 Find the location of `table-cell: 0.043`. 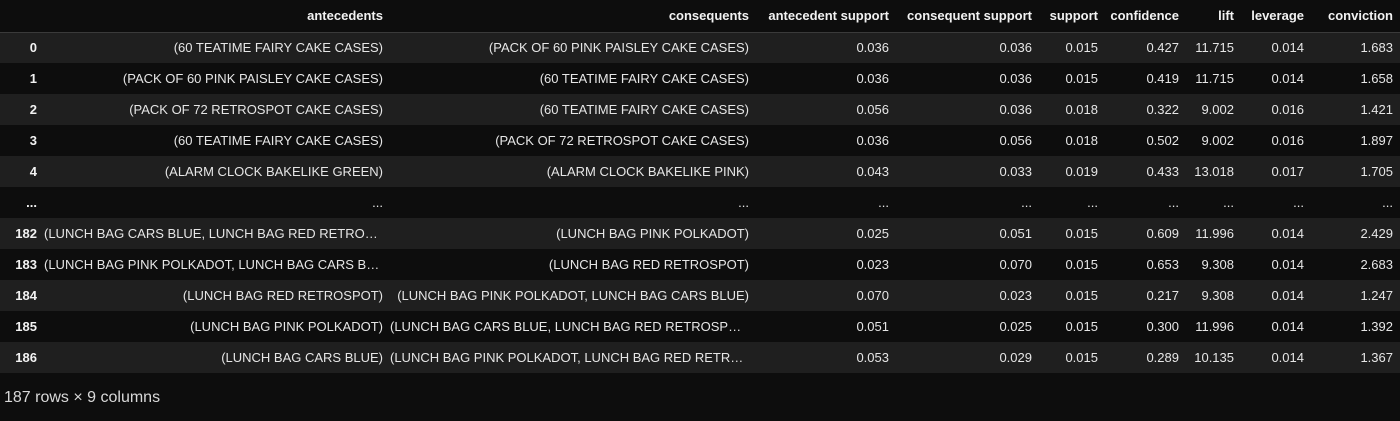

table-cell: 0.043 is located at coordinates (872, 171).